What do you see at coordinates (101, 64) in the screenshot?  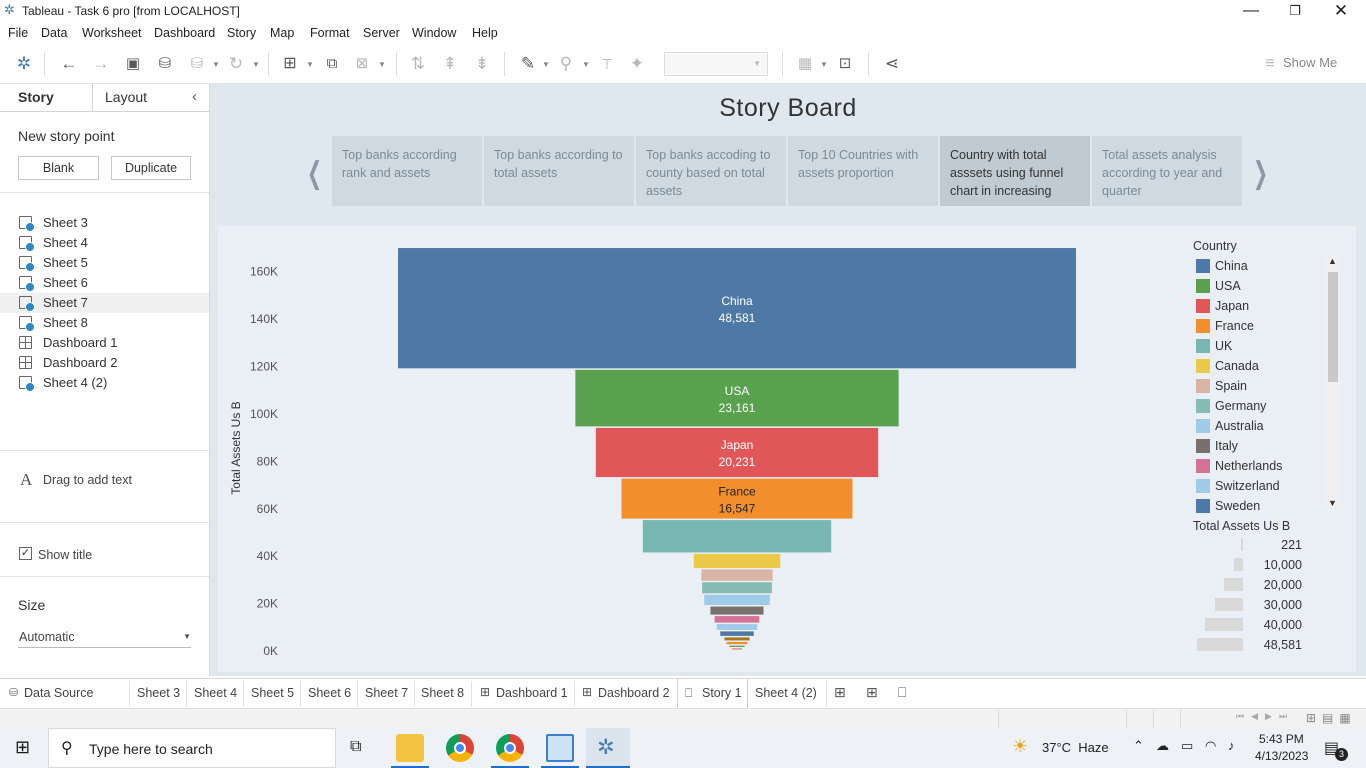 I see `redo-icon: →` at bounding box center [101, 64].